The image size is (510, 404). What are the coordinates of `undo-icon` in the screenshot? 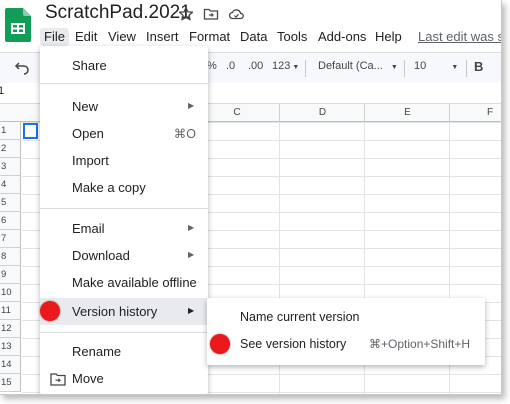 It's located at (22, 68).